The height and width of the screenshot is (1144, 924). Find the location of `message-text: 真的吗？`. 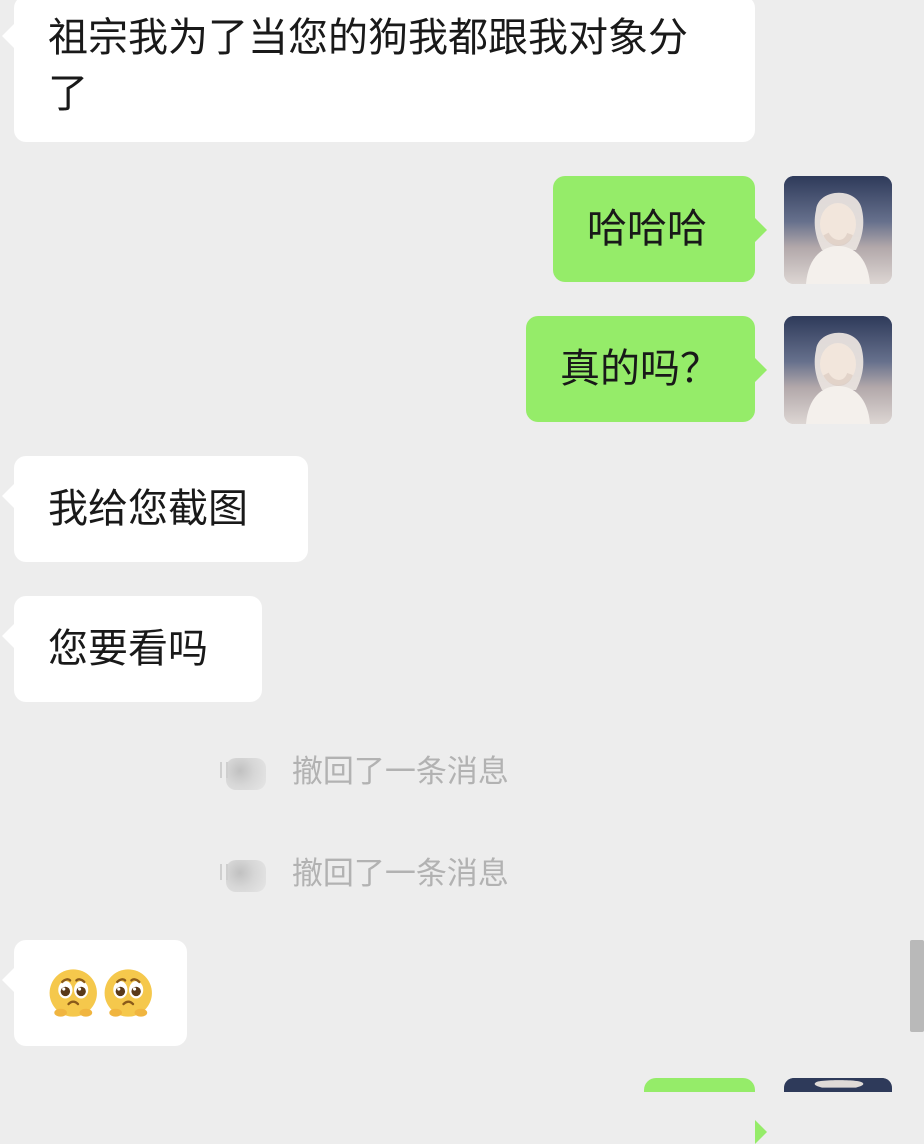

message-text: 真的吗？ is located at coordinates (640, 369).